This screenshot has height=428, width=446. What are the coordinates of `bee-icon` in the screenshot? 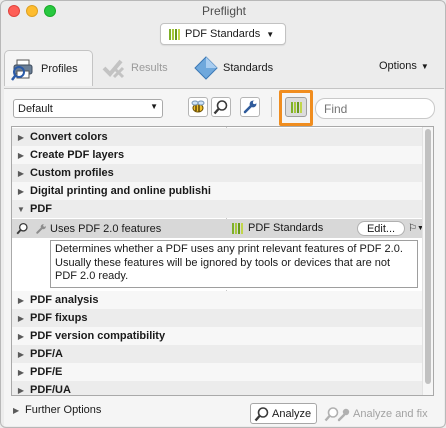 It's located at (198, 106).